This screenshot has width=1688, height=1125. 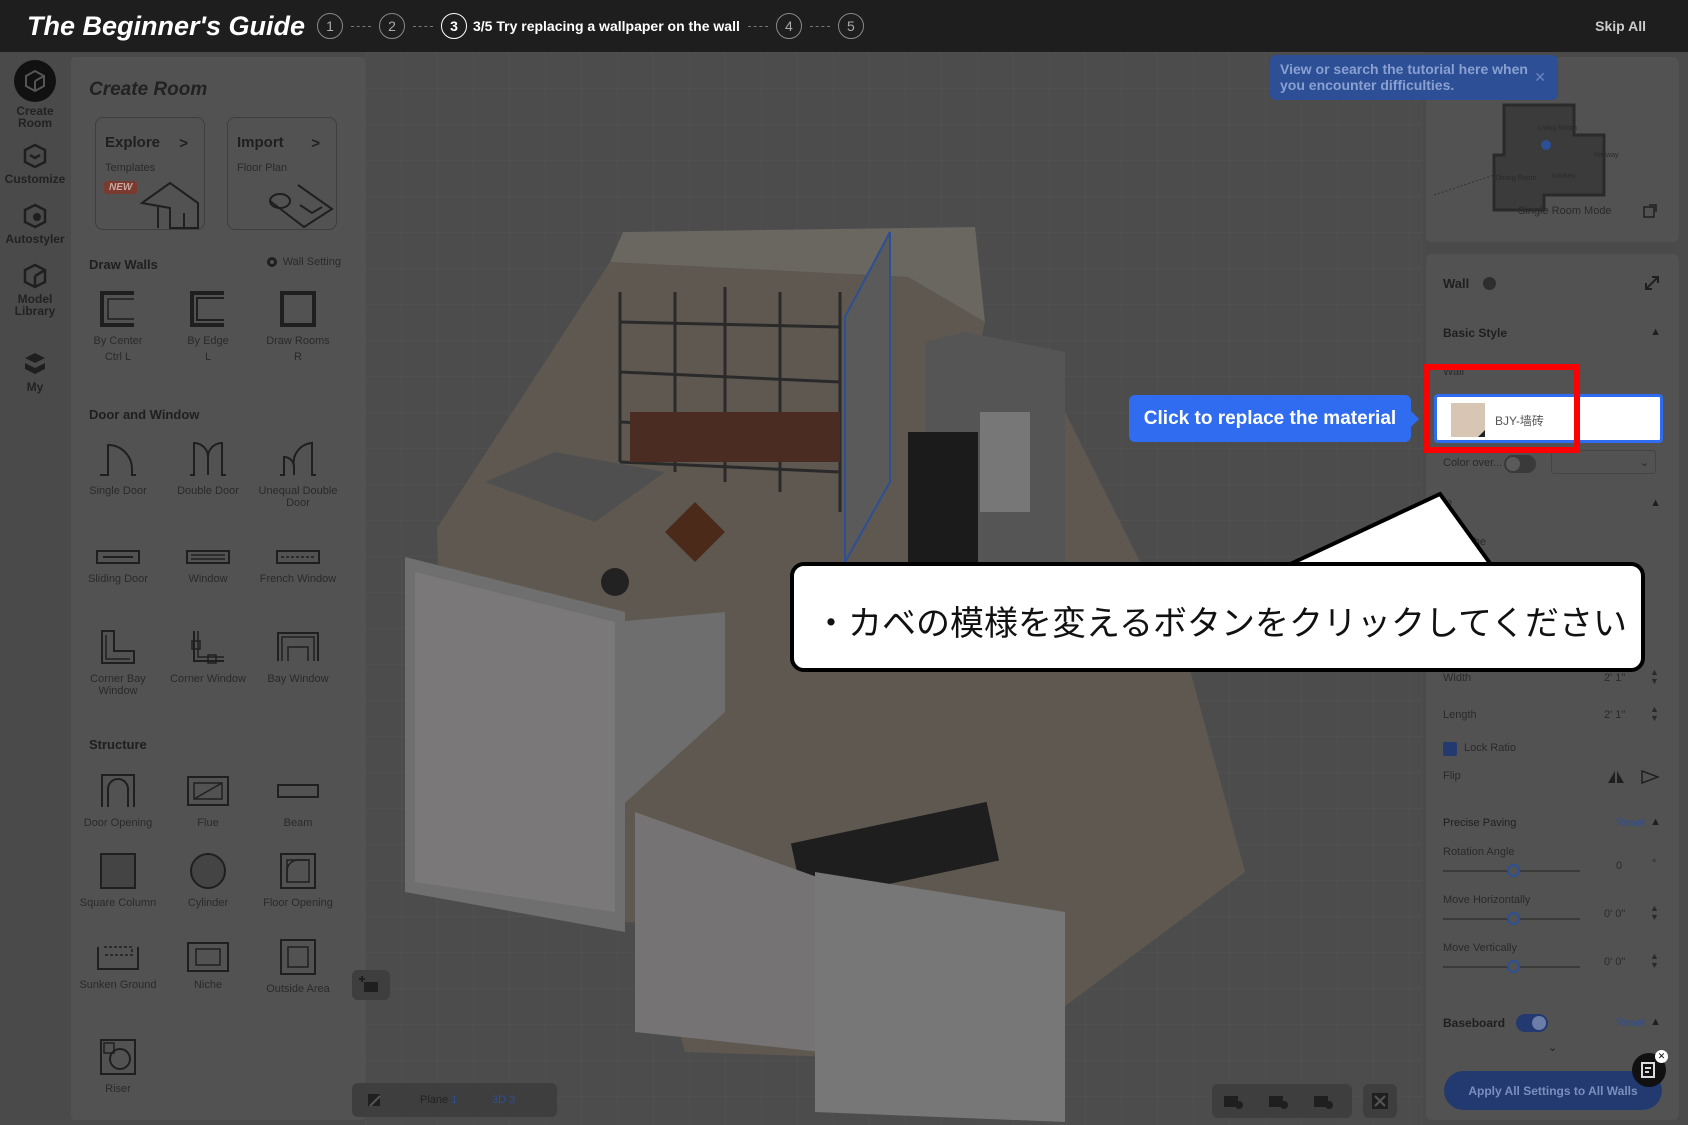 What do you see at coordinates (1475, 333) in the screenshot?
I see `basic-style-header: Basic Style` at bounding box center [1475, 333].